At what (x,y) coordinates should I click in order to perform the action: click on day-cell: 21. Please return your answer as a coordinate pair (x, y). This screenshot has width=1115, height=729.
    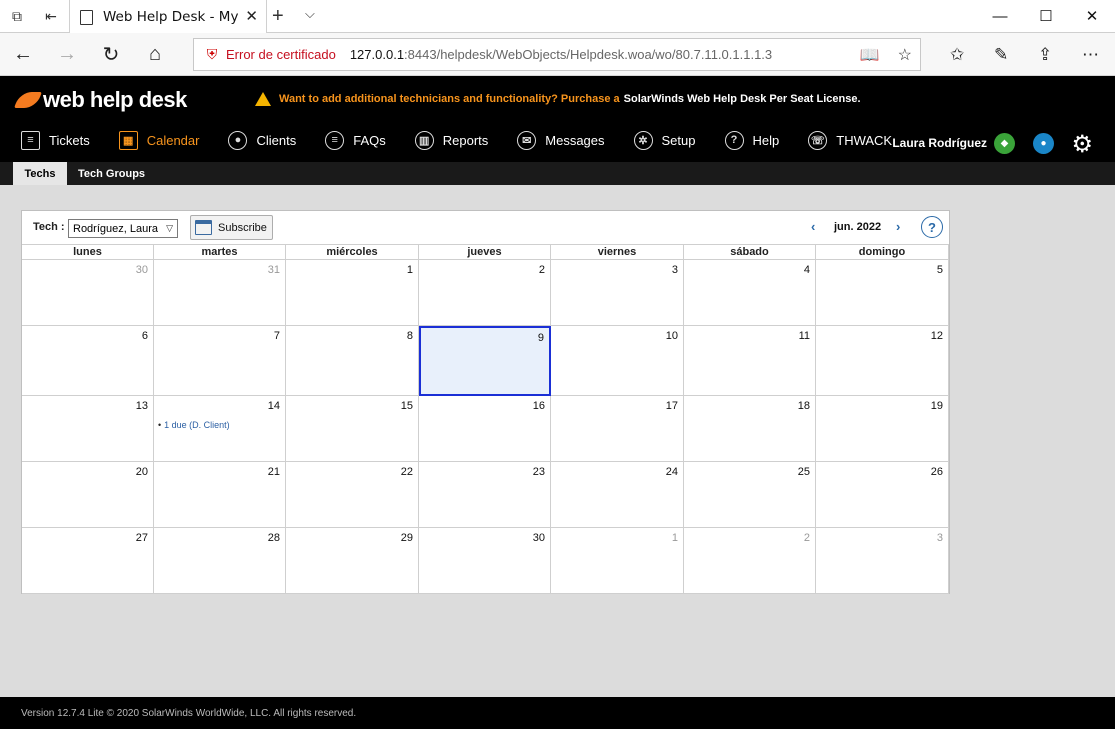
    Looking at the image, I should click on (220, 495).